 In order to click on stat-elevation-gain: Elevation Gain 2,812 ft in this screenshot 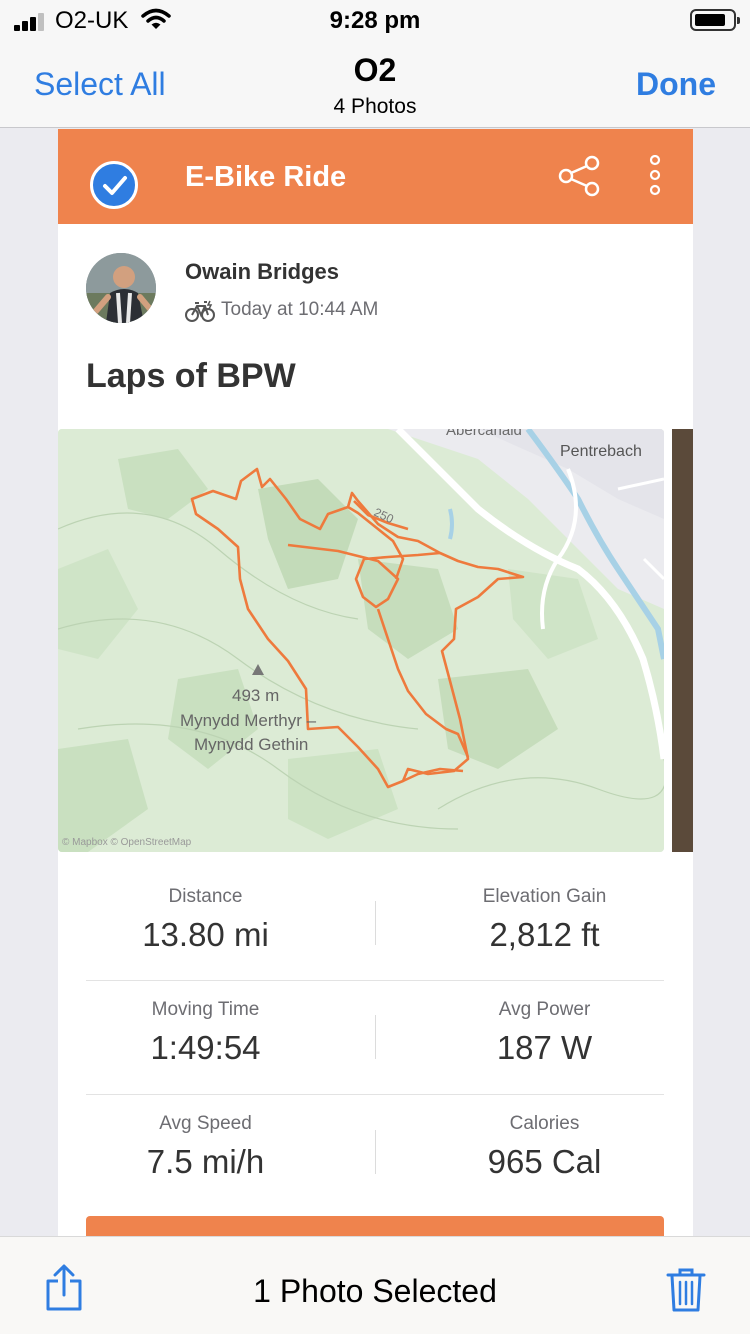, I will do `click(544, 920)`.